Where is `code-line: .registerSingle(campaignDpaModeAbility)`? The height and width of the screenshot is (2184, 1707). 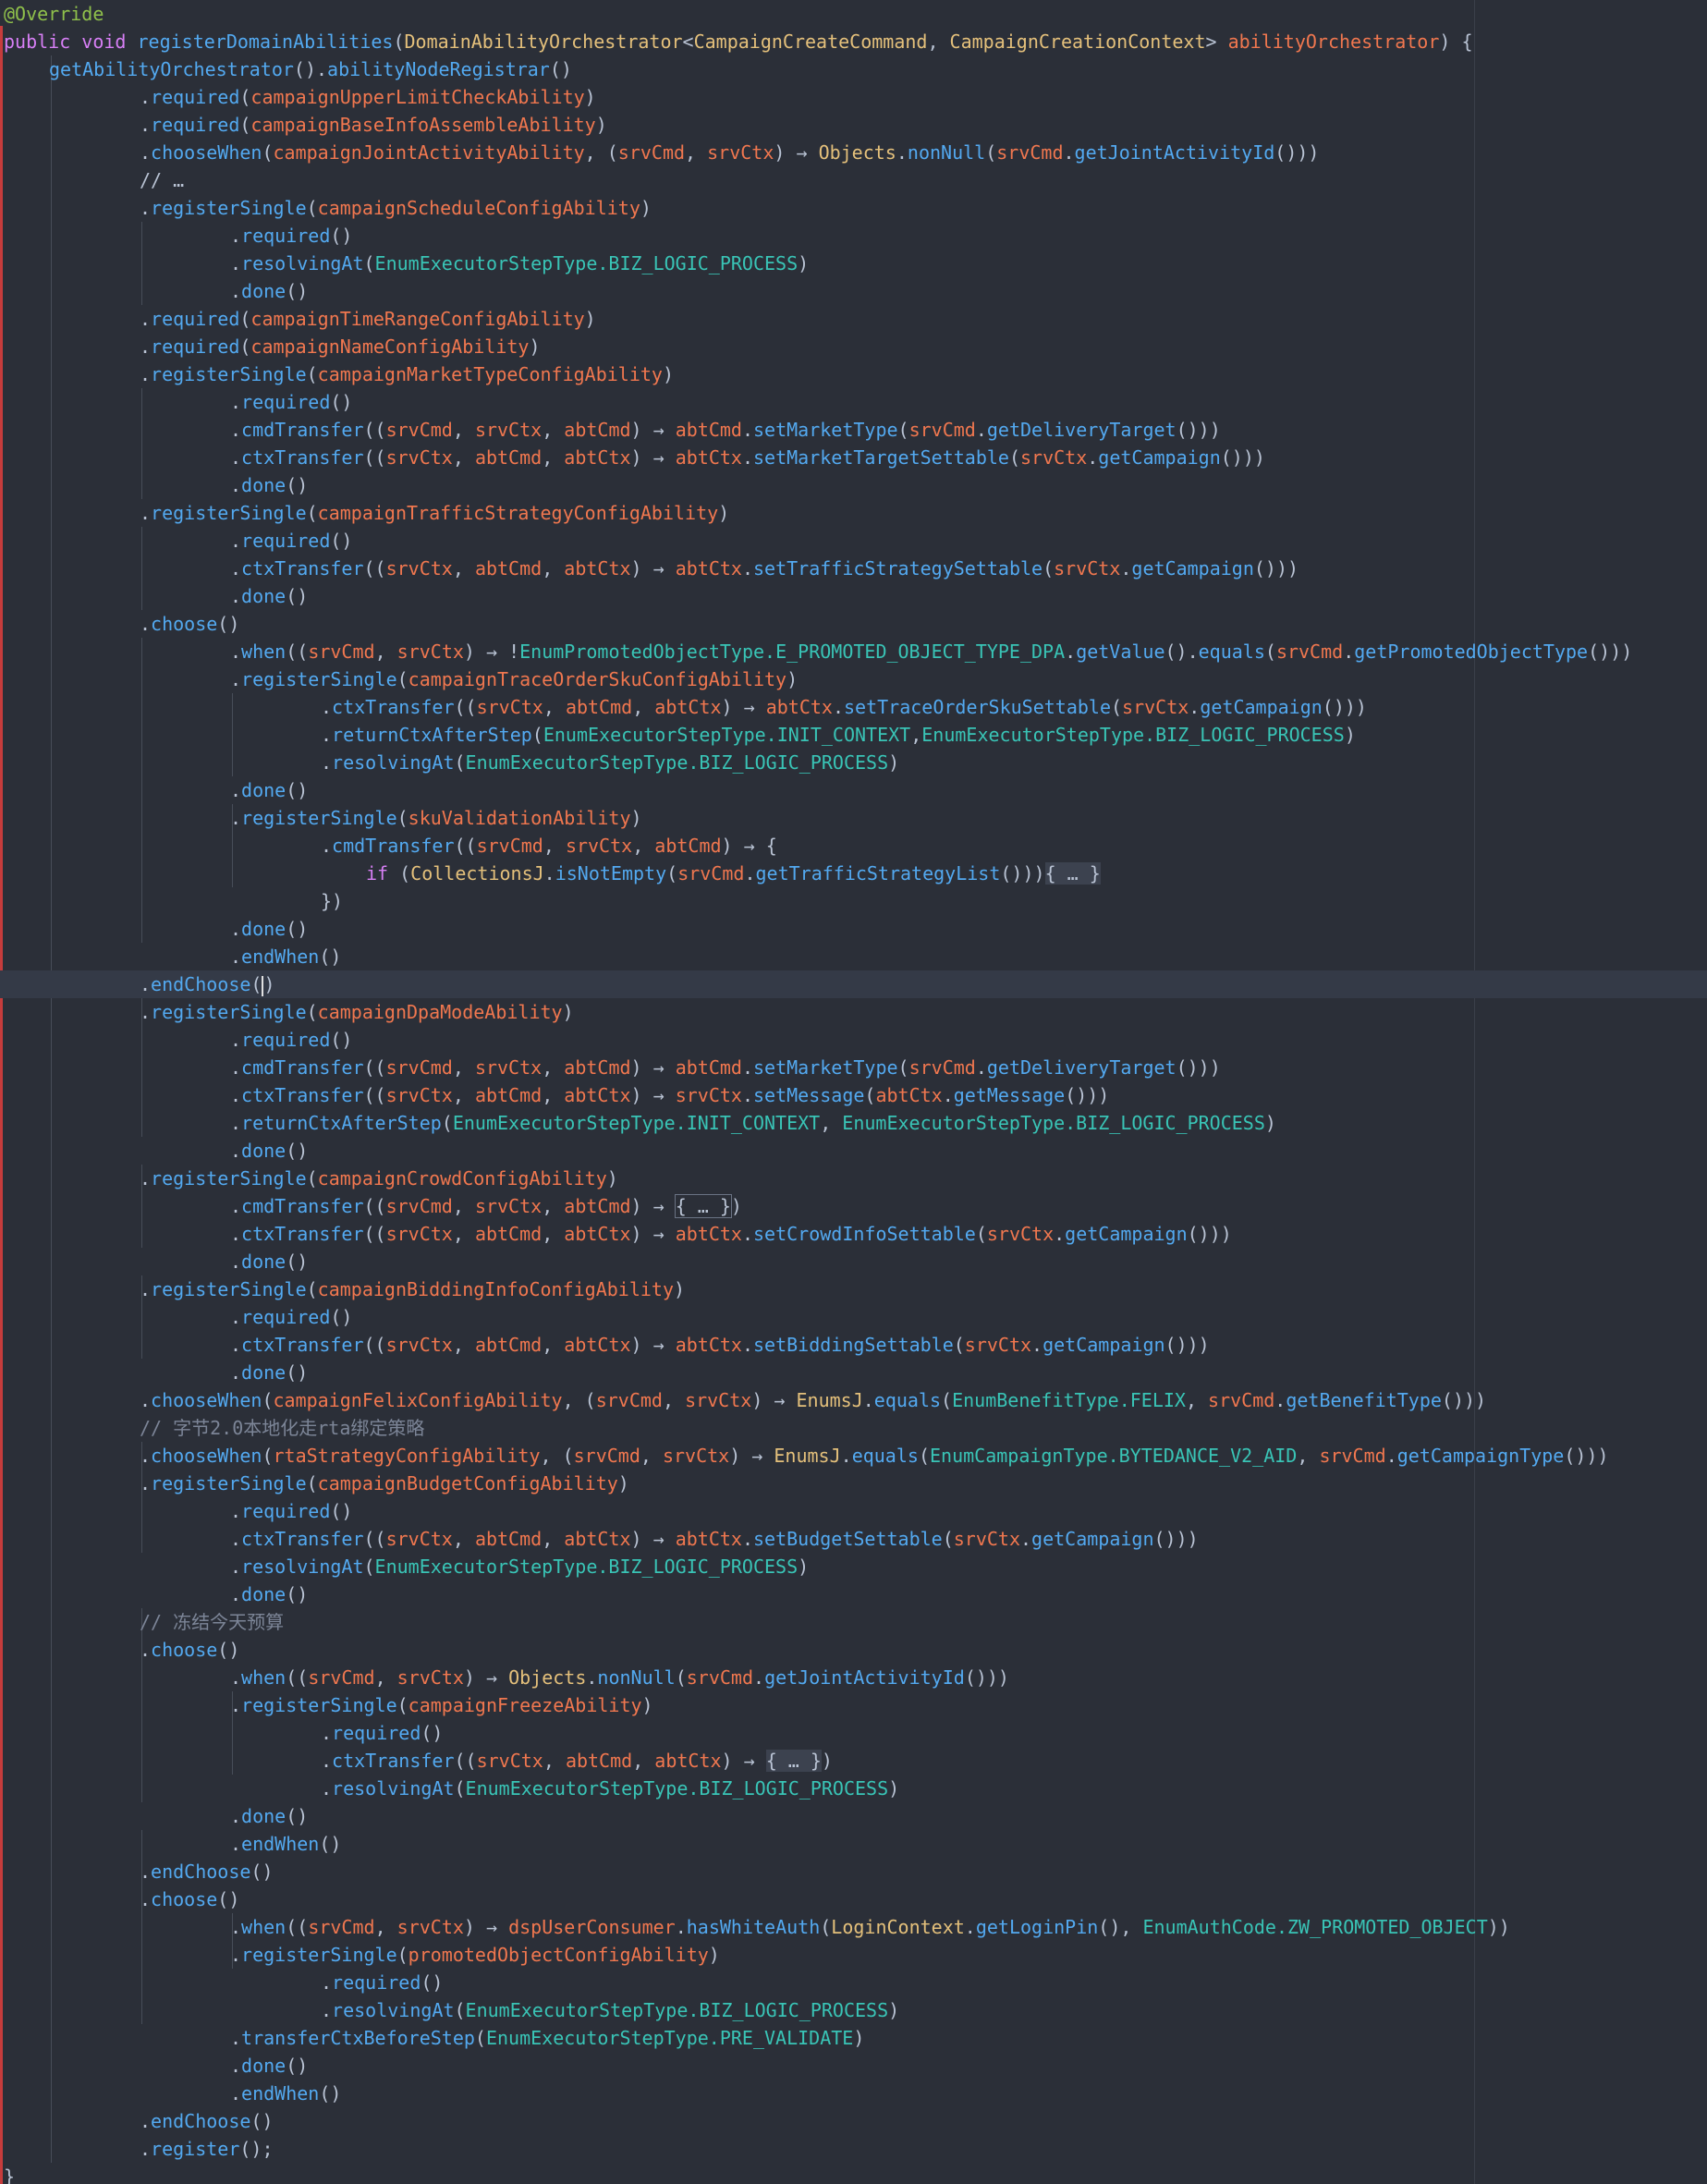 code-line: .registerSingle(campaignDpaModeAbility) is located at coordinates (854, 1012).